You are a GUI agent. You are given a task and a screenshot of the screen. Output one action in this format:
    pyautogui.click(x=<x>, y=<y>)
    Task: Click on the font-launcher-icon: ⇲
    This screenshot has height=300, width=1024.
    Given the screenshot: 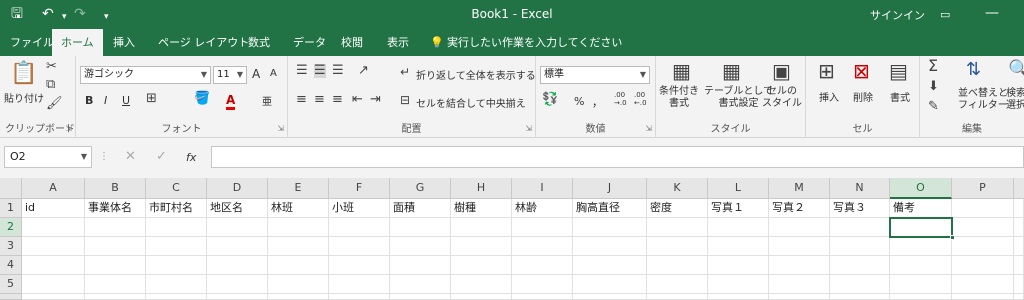 What is the action you would take?
    pyautogui.click(x=280, y=128)
    